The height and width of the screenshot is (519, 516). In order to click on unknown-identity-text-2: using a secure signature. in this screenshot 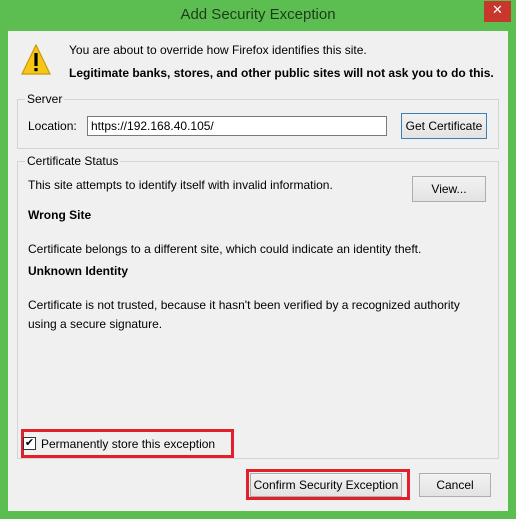, I will do `click(95, 324)`.